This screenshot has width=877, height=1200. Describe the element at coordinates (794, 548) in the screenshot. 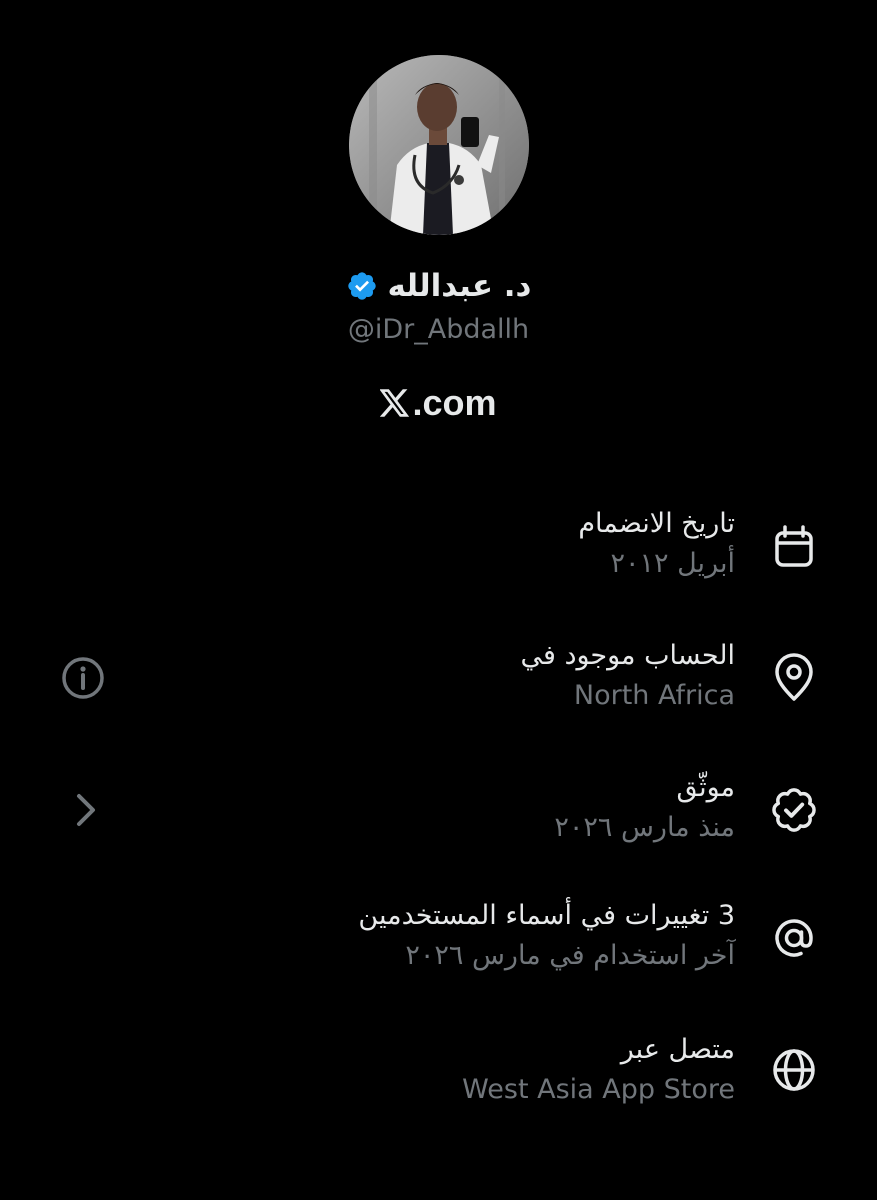

I see `calendar-icon` at that location.